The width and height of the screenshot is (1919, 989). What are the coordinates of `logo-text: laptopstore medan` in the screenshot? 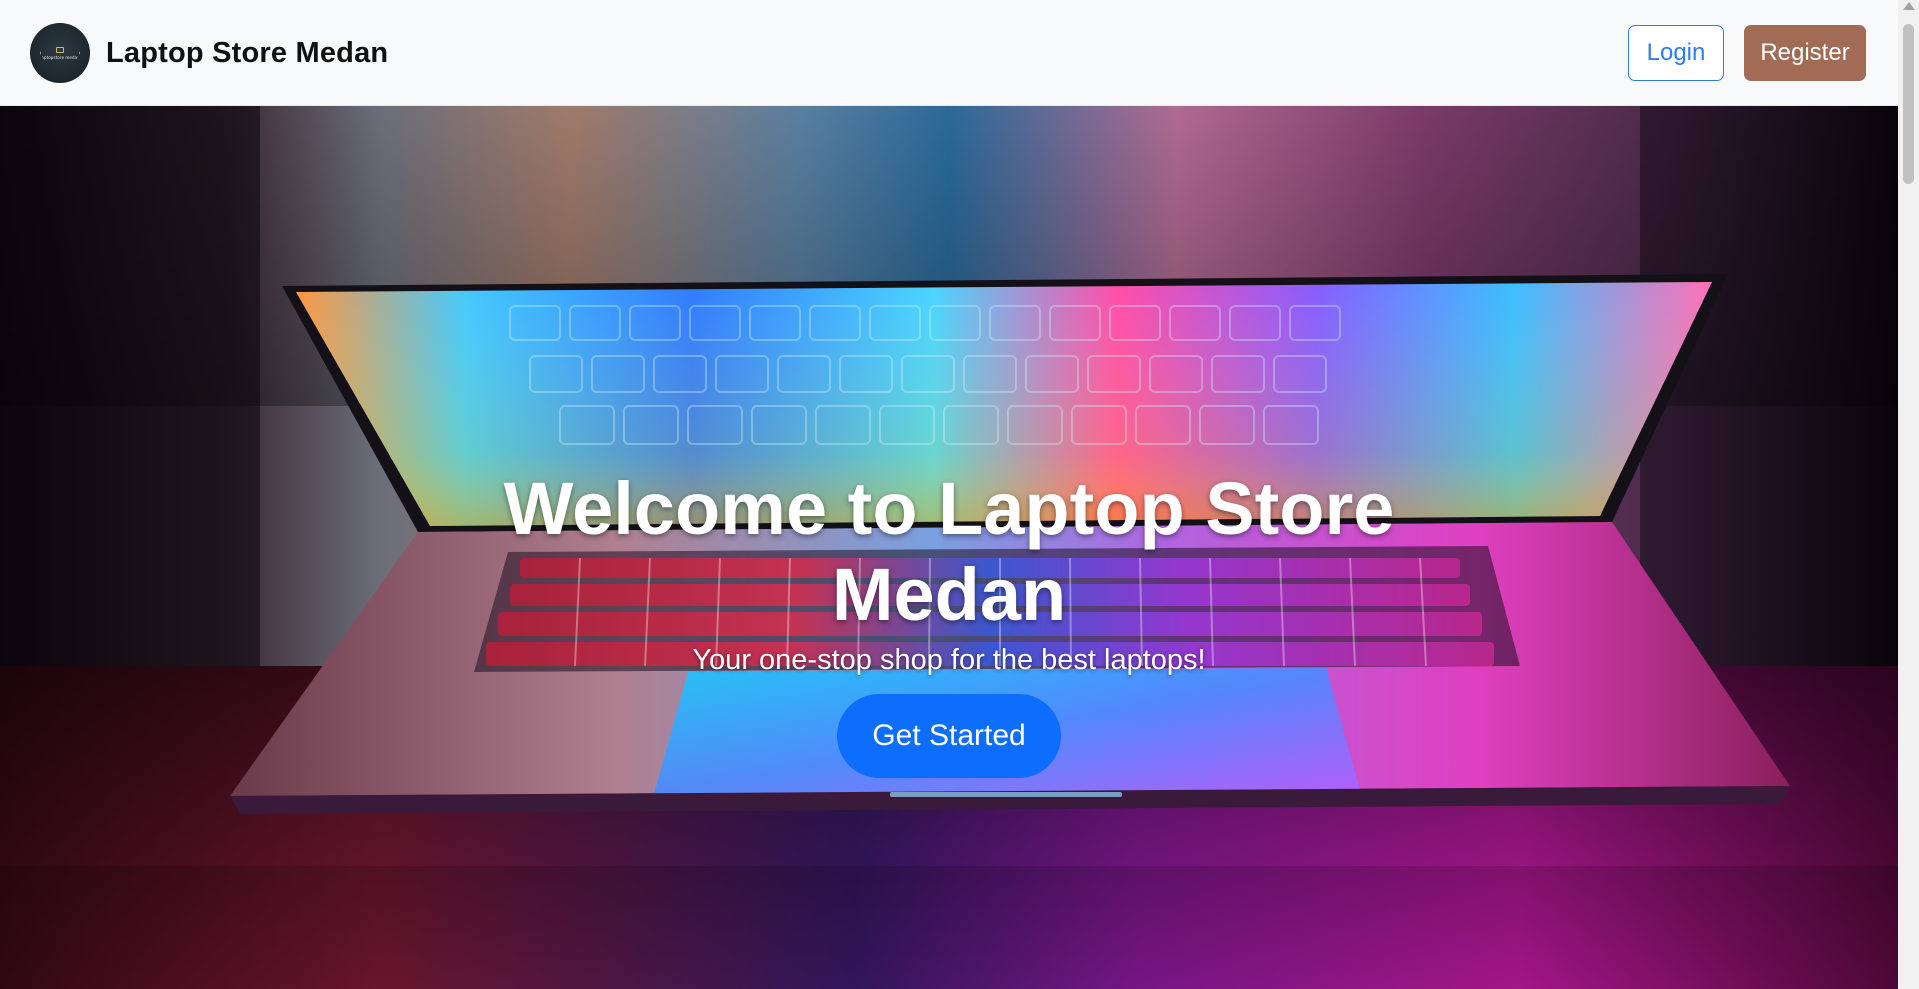 It's located at (60, 57).